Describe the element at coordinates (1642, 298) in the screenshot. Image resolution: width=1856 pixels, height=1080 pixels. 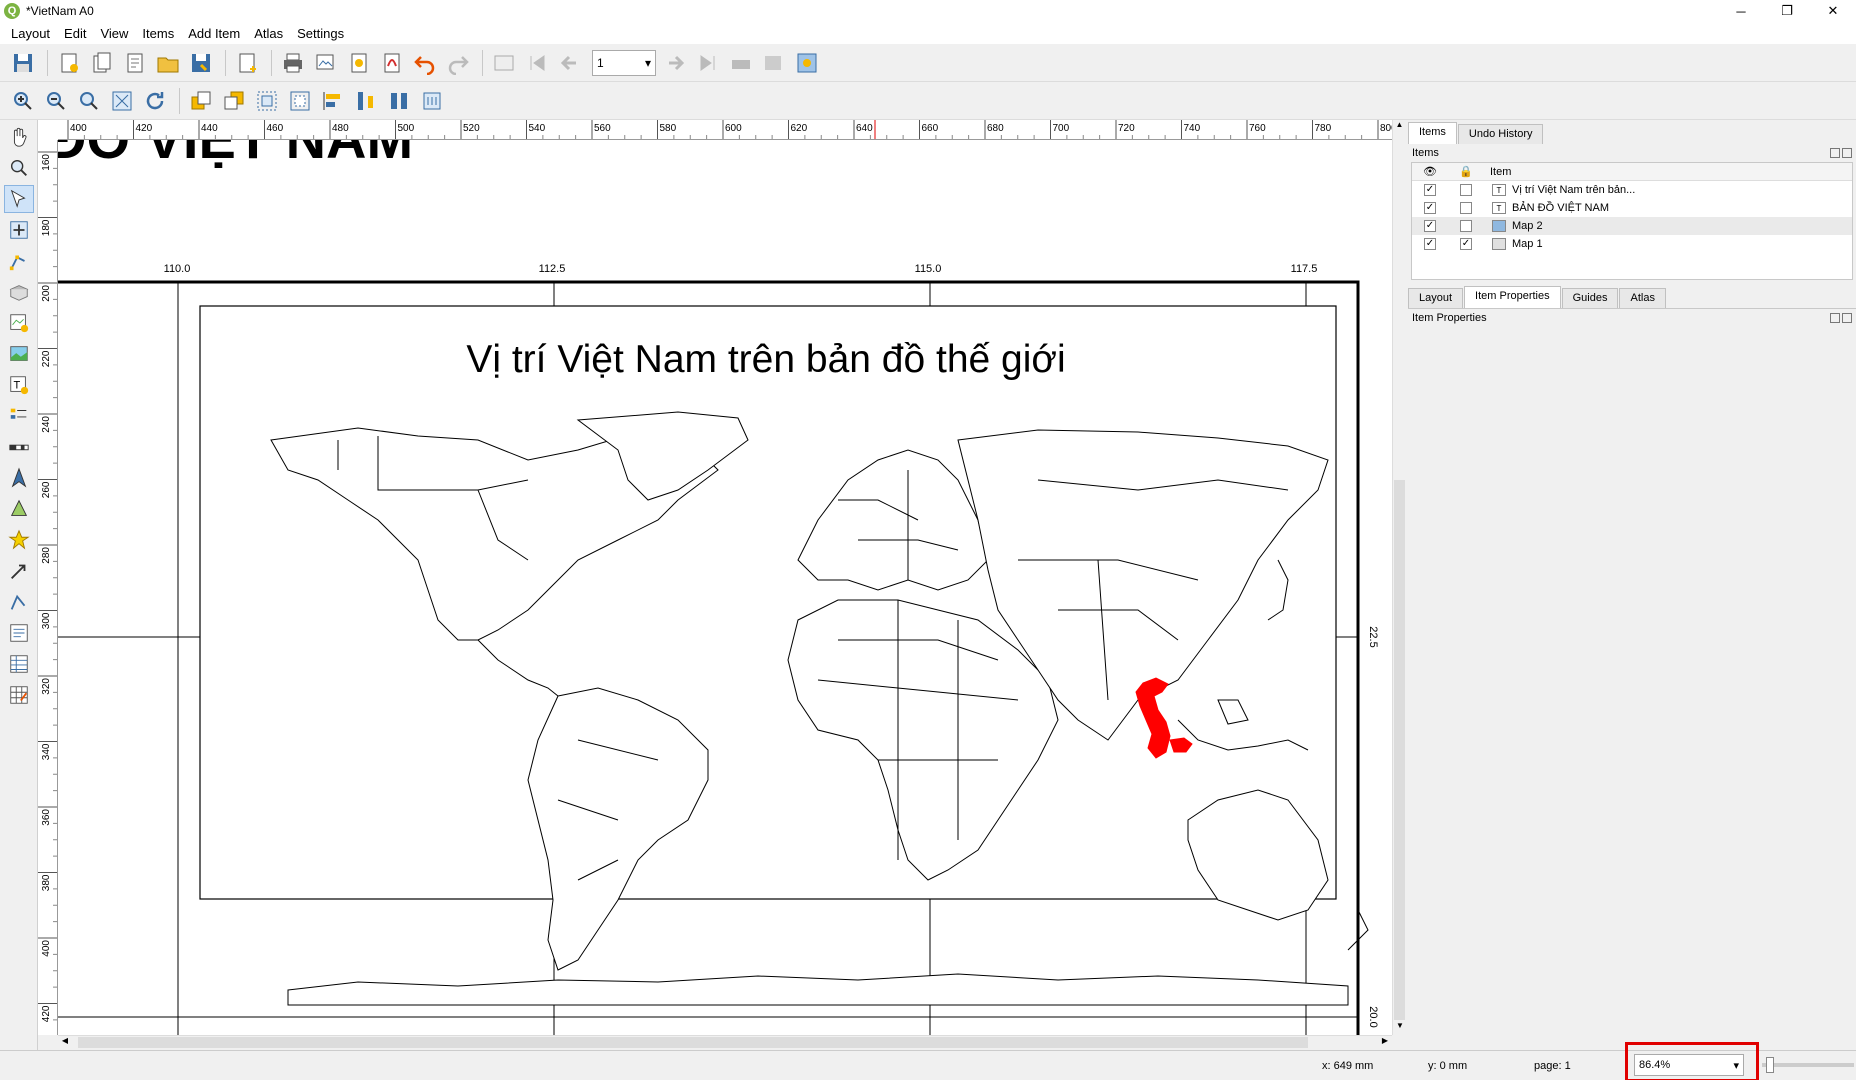
I see `tab-atlas: Atlas` at that location.